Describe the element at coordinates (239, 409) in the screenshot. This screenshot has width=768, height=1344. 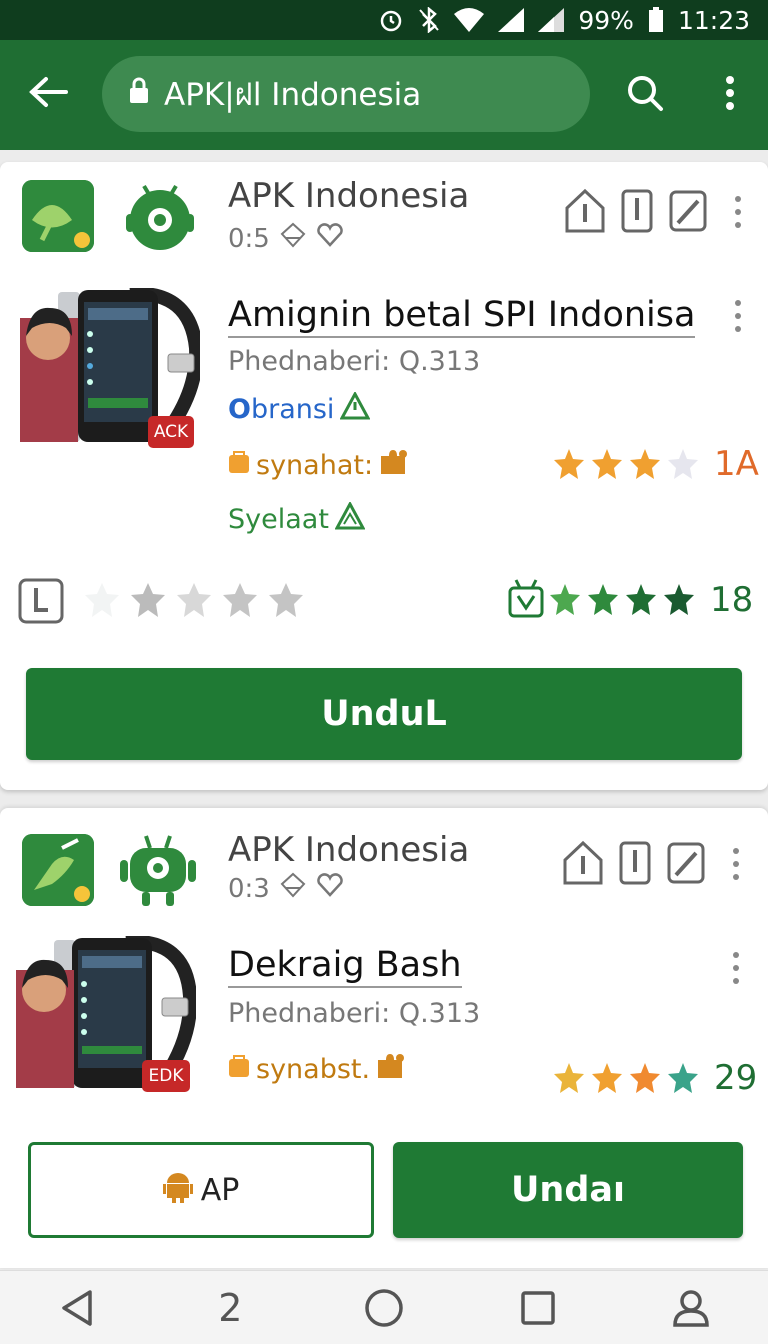
I see `brand-tag-prefix: O` at that location.